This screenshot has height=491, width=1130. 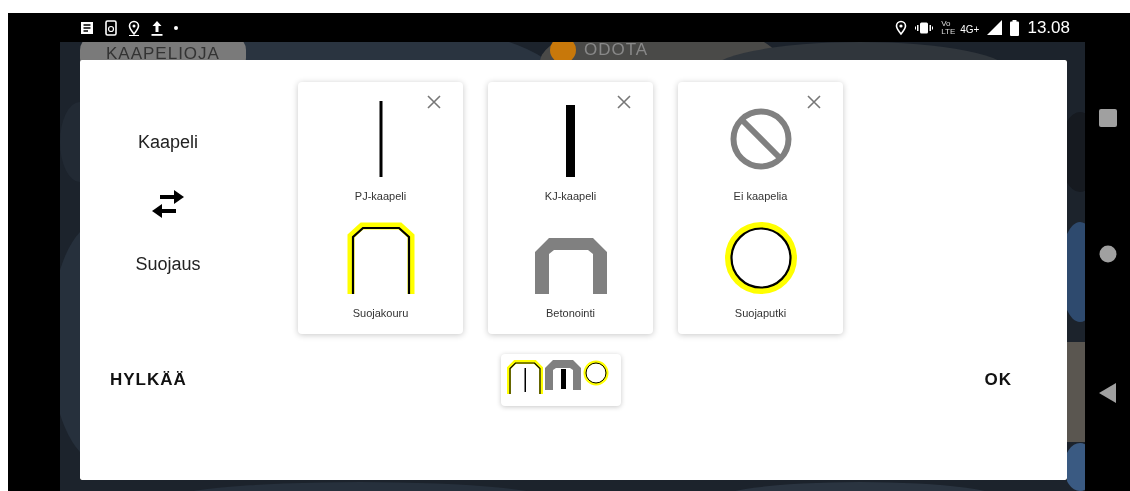 What do you see at coordinates (380, 314) in the screenshot?
I see `protection-label: Suojakouru` at bounding box center [380, 314].